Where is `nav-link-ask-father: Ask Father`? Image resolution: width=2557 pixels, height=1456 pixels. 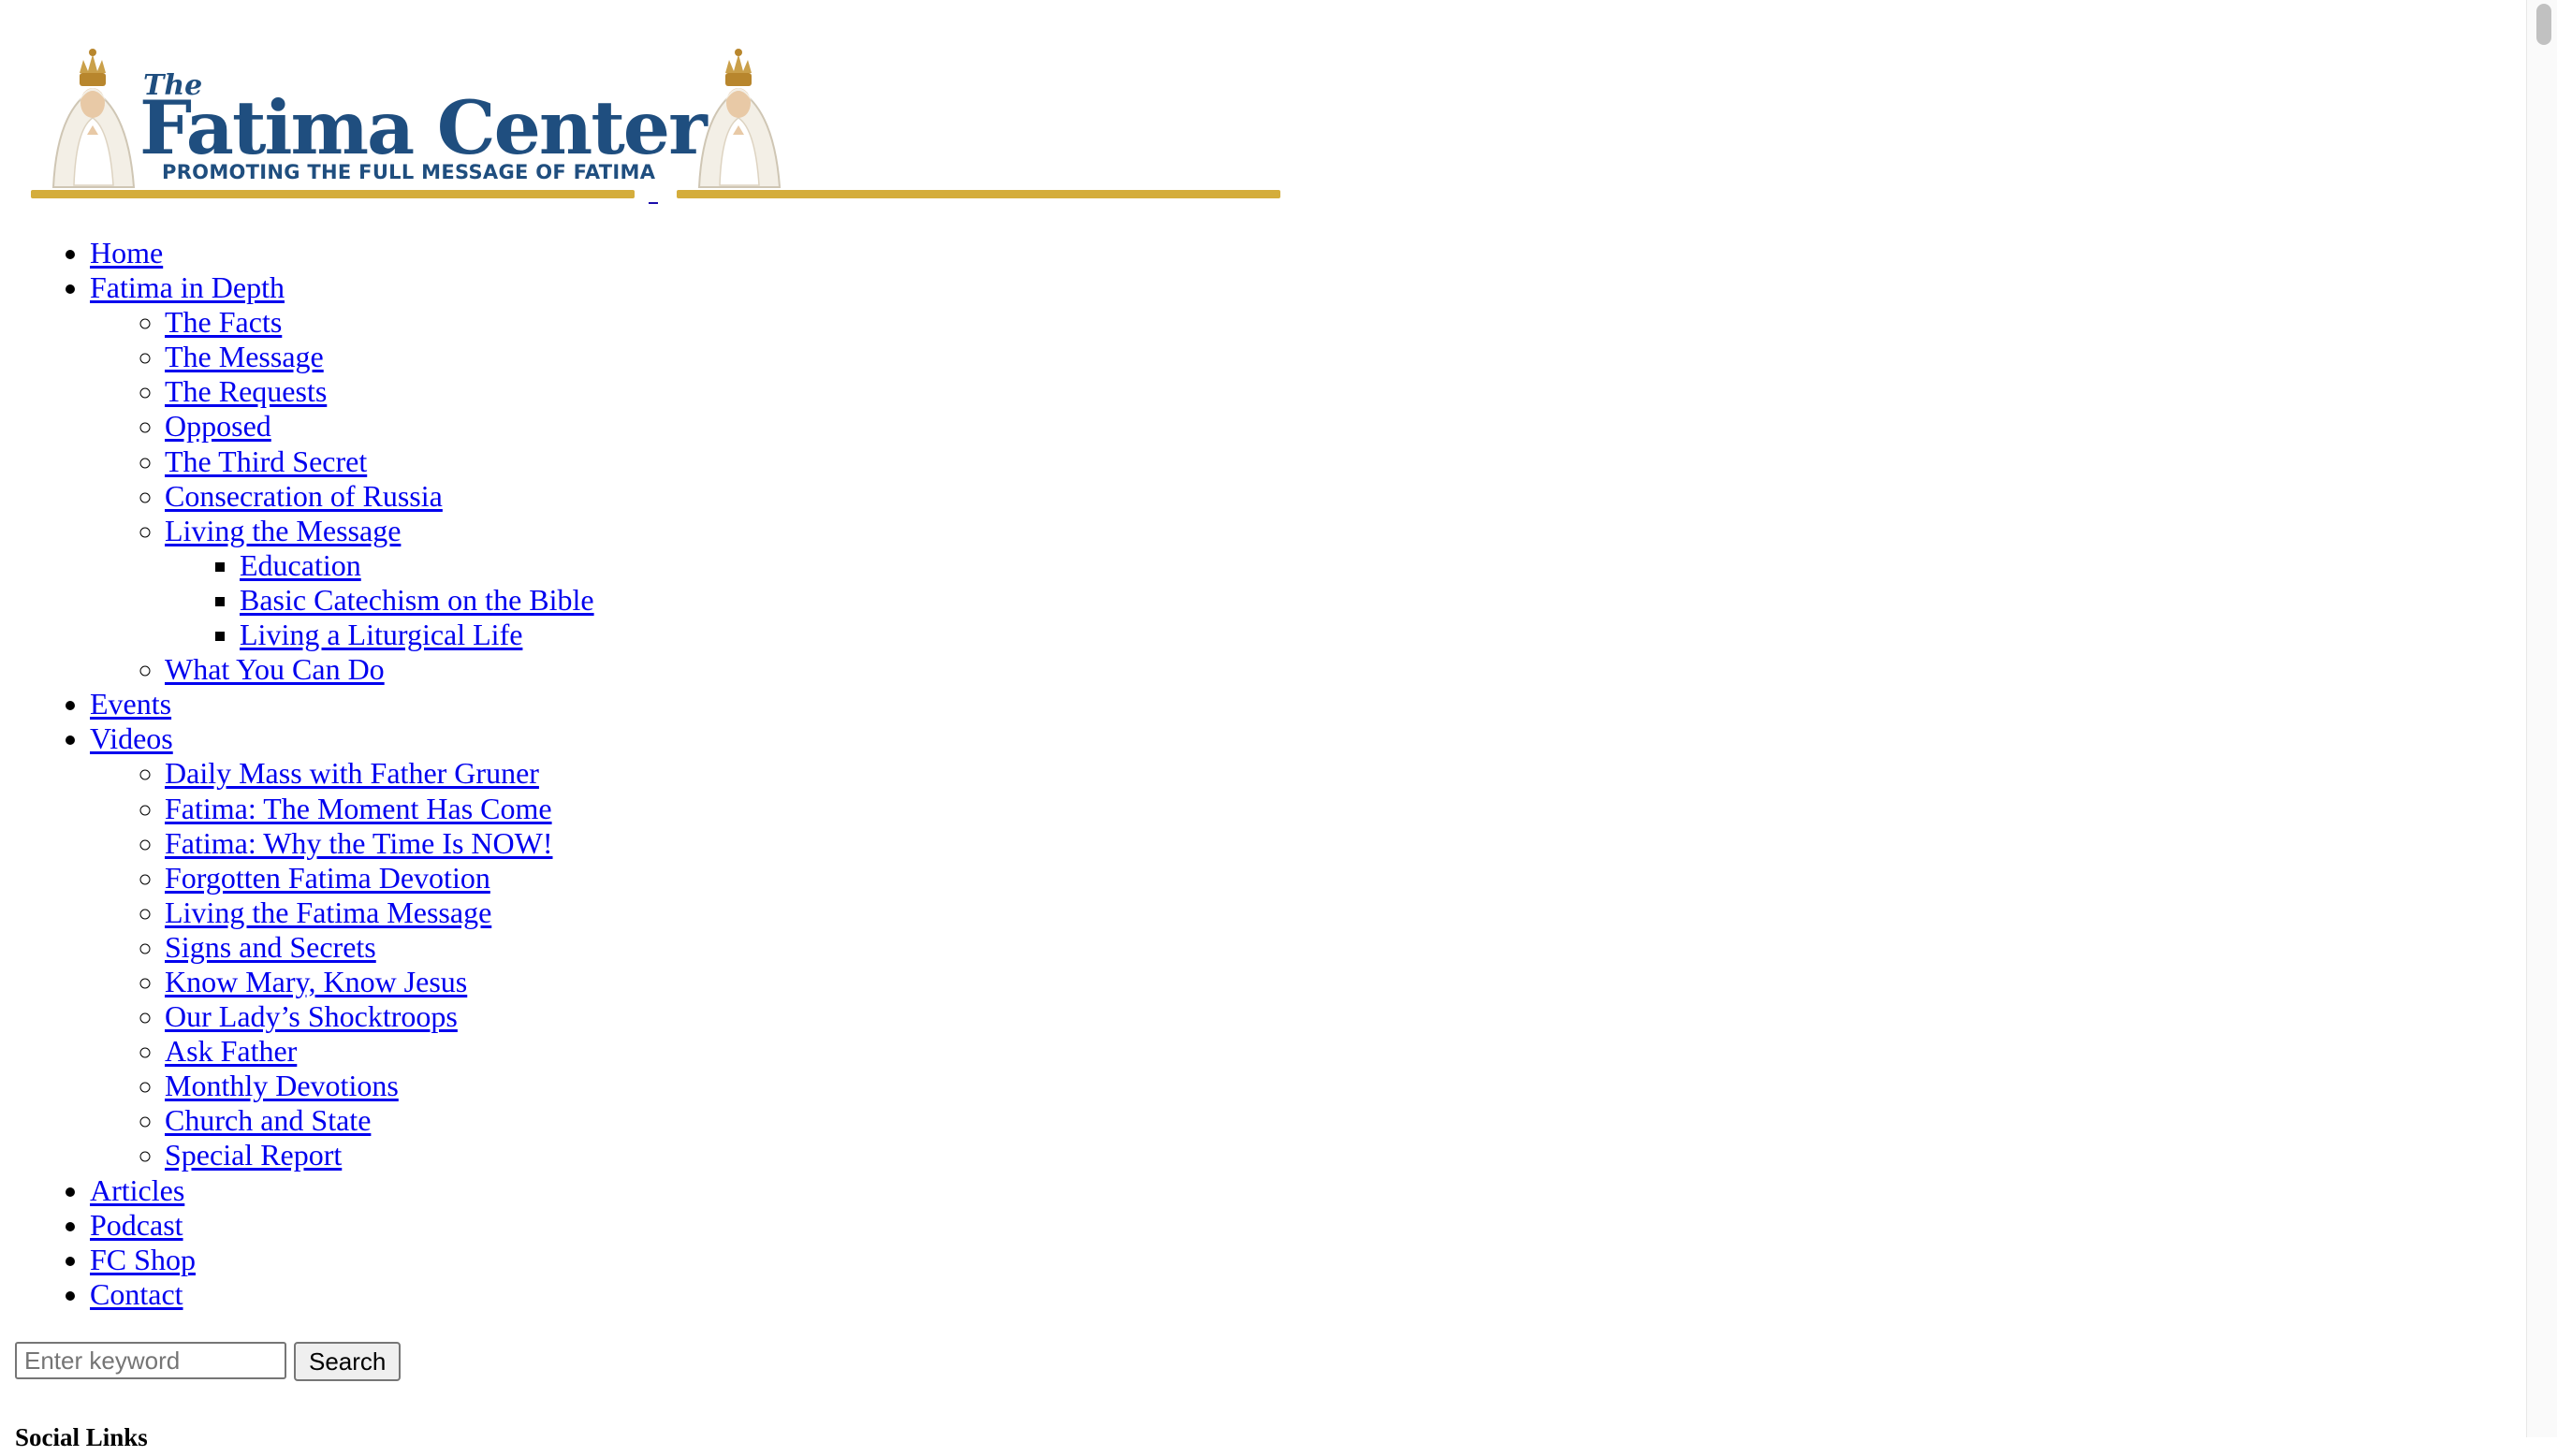
nav-link-ask-father: Ask Father is located at coordinates (231, 1051).